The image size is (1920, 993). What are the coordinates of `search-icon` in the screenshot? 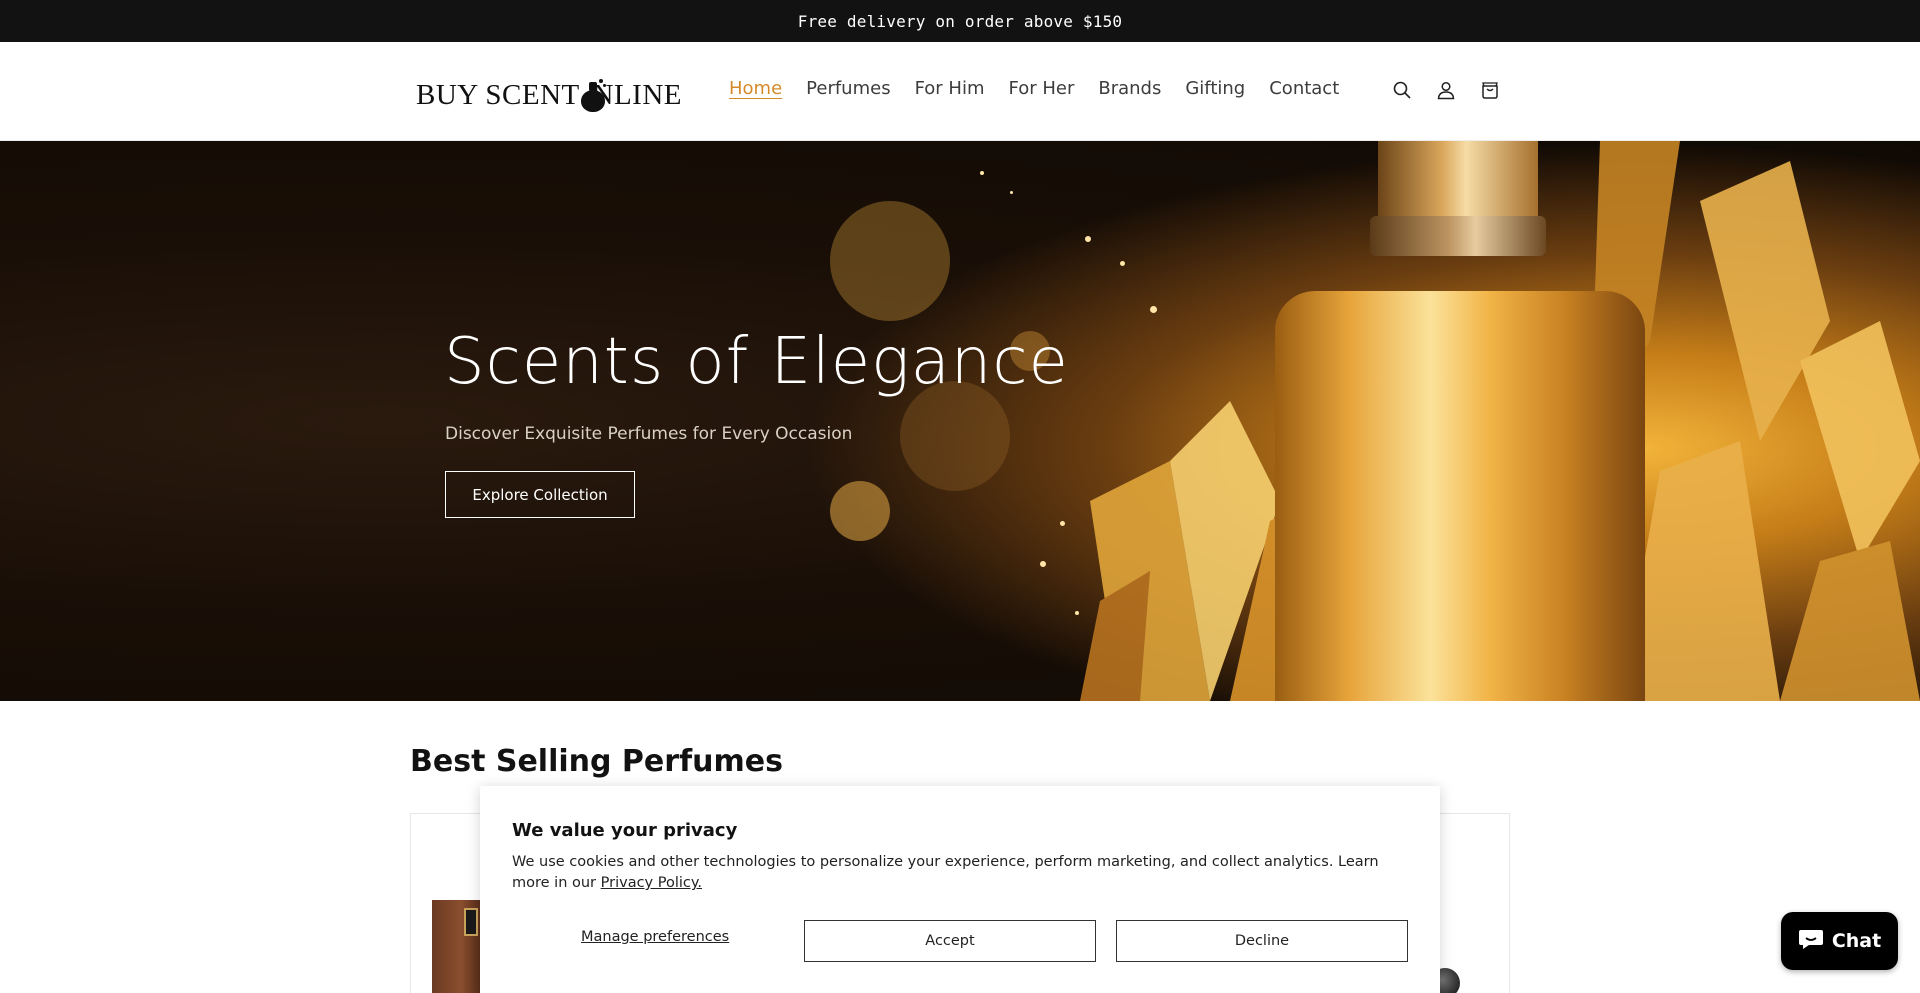 It's located at (1402, 90).